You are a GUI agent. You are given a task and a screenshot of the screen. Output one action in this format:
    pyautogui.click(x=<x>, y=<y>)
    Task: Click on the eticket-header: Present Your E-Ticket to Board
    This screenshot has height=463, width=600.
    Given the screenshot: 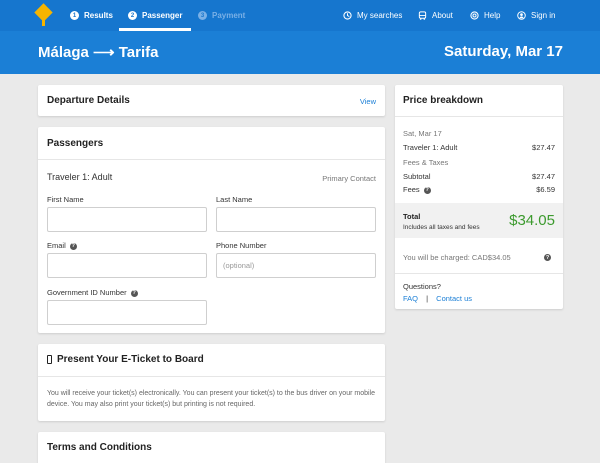 What is the action you would take?
    pyautogui.click(x=125, y=359)
    